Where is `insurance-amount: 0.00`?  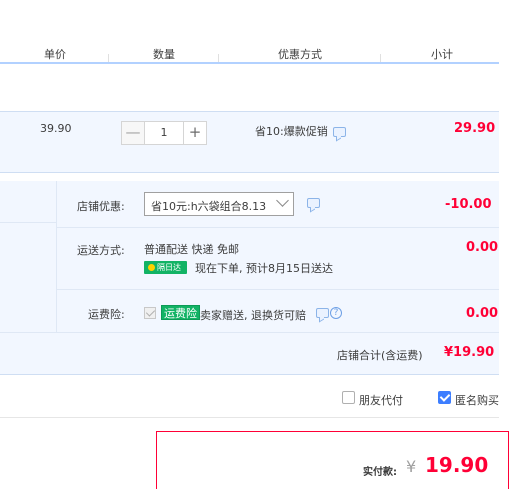 insurance-amount: 0.00 is located at coordinates (482, 313).